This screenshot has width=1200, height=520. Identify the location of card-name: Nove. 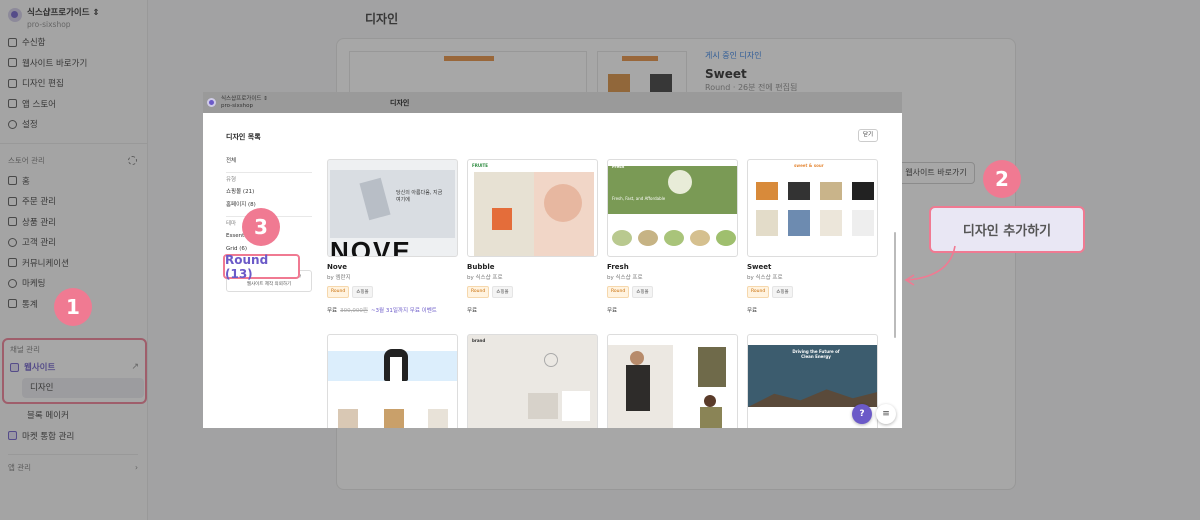
(337, 267).